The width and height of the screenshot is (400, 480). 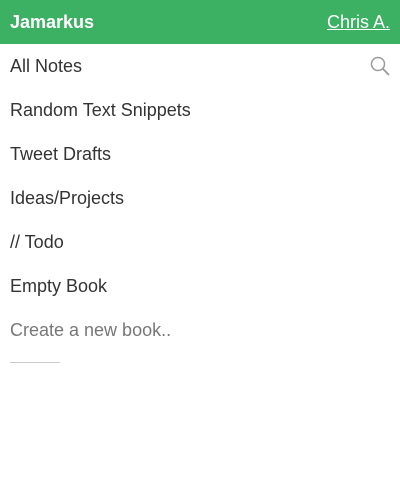 I want to click on create-new-book-button: Create a new book.., so click(x=200, y=330).